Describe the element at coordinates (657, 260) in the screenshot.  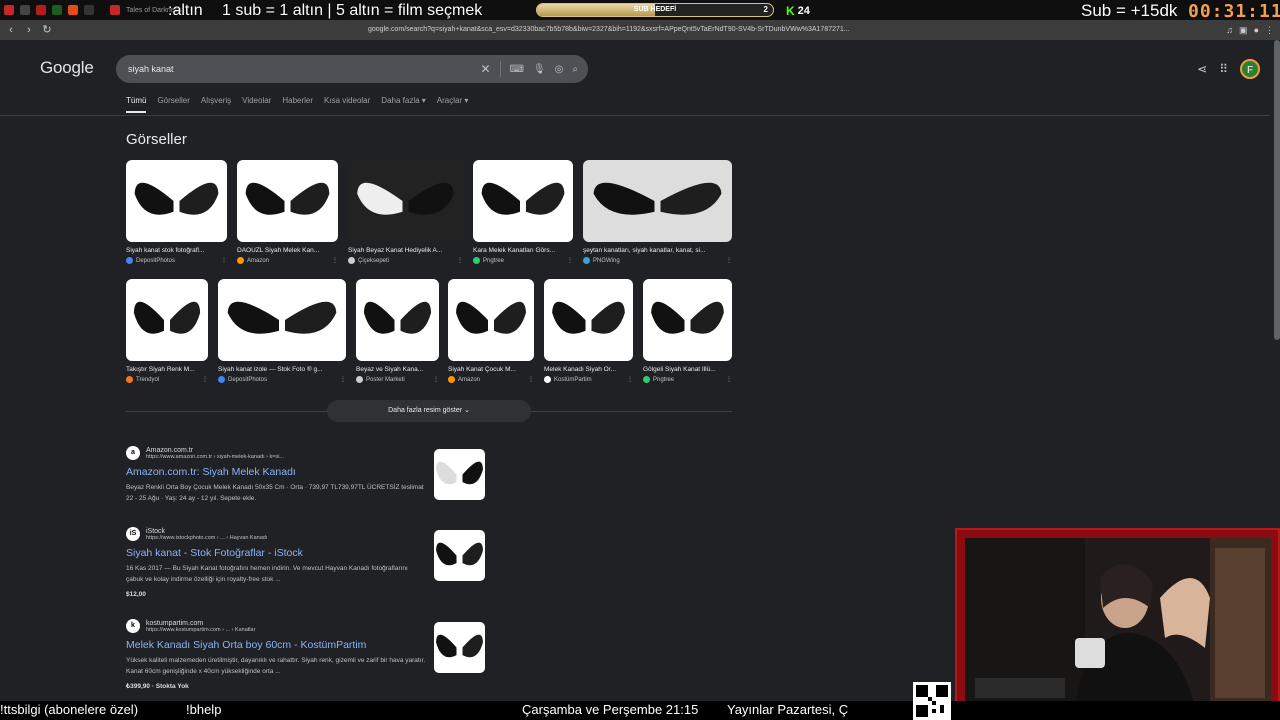
I see `image-source: PNGWing ⋮` at that location.